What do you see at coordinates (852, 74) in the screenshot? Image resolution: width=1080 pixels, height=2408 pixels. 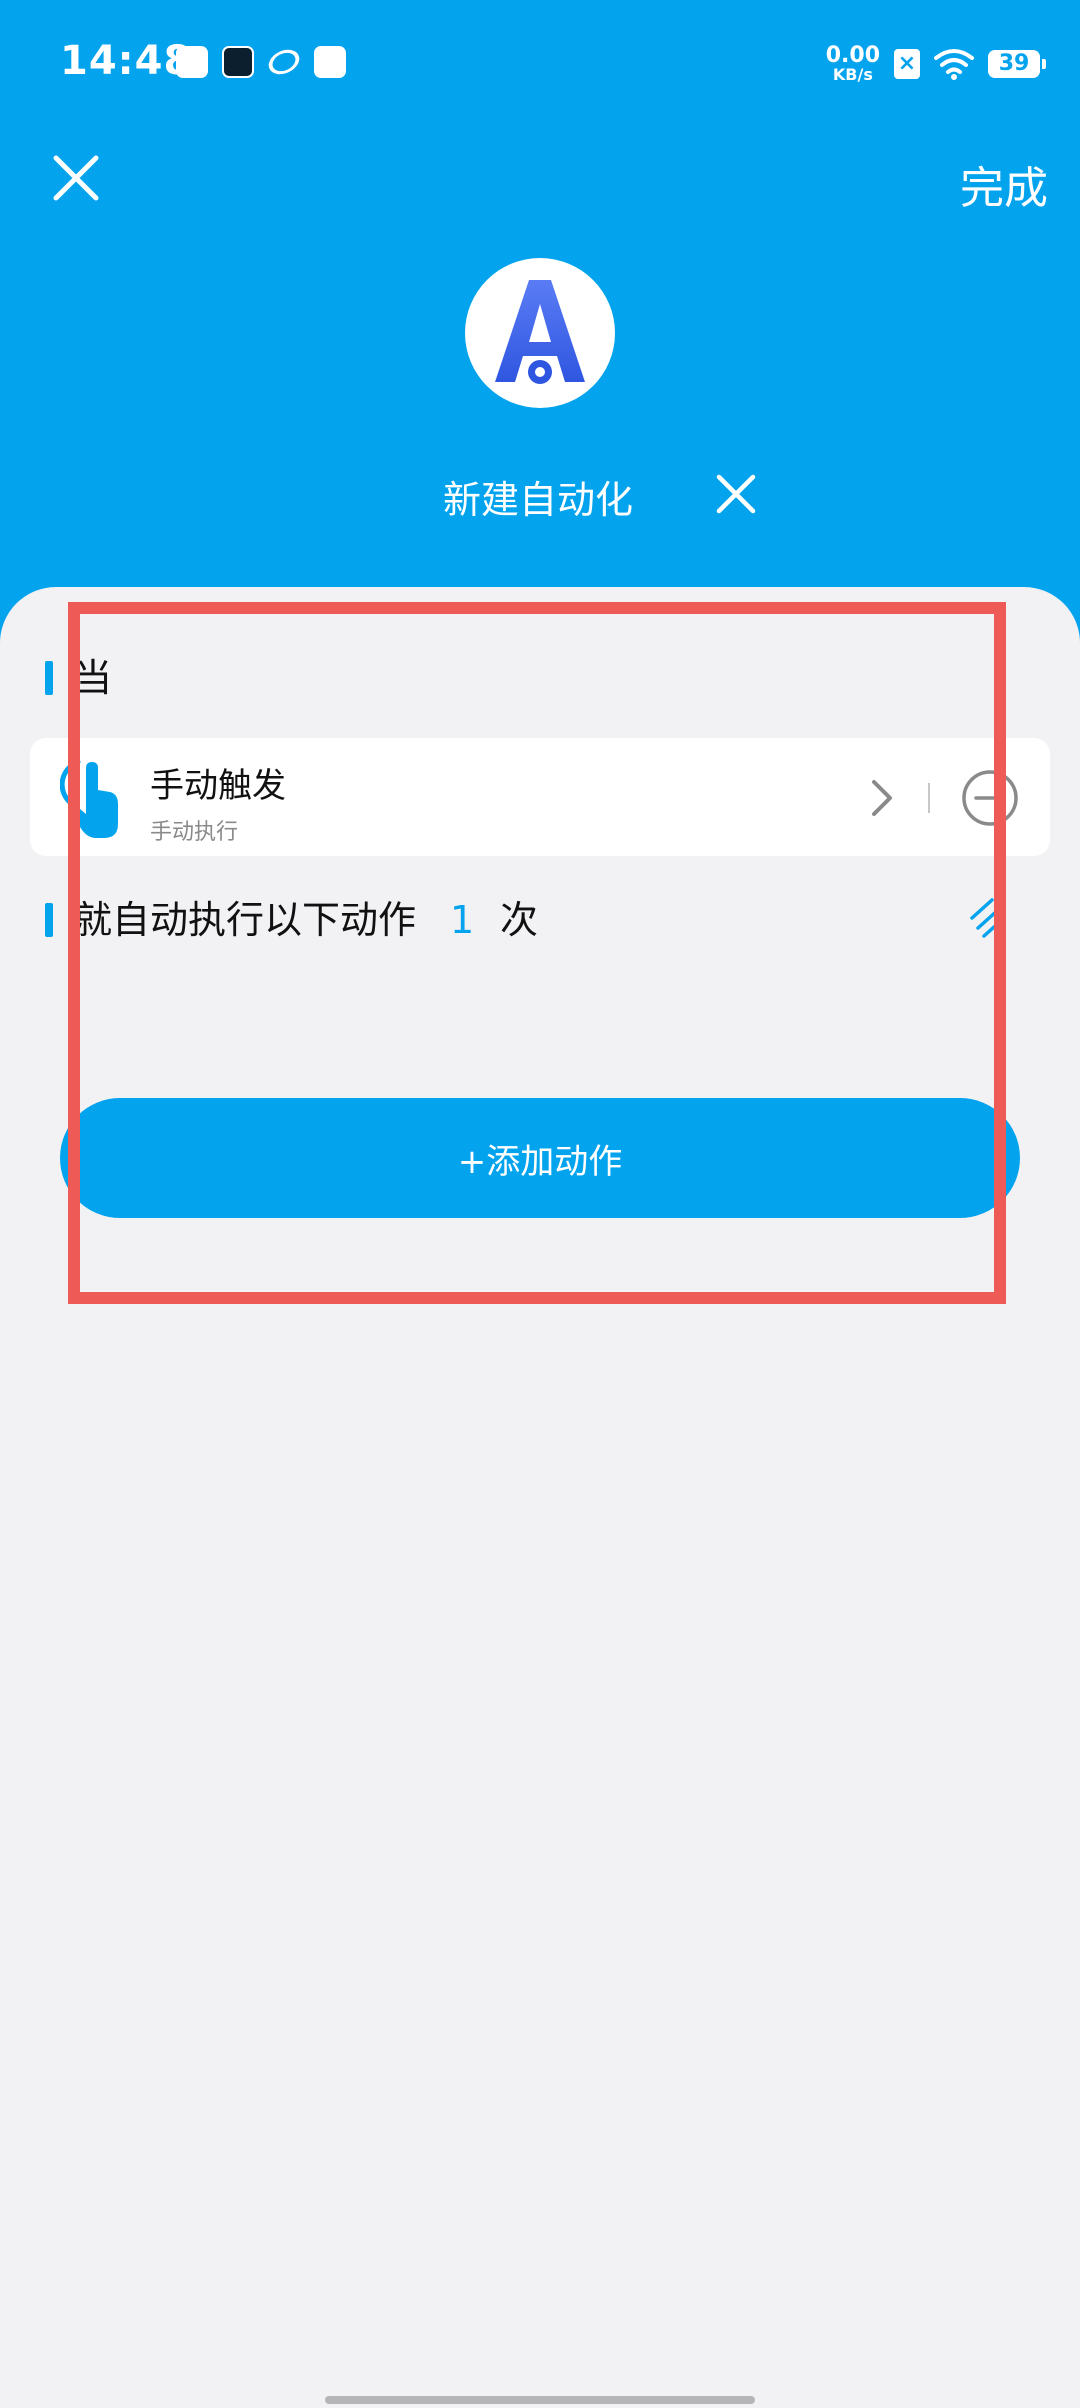 I see `net-speed-unit: KB/s` at bounding box center [852, 74].